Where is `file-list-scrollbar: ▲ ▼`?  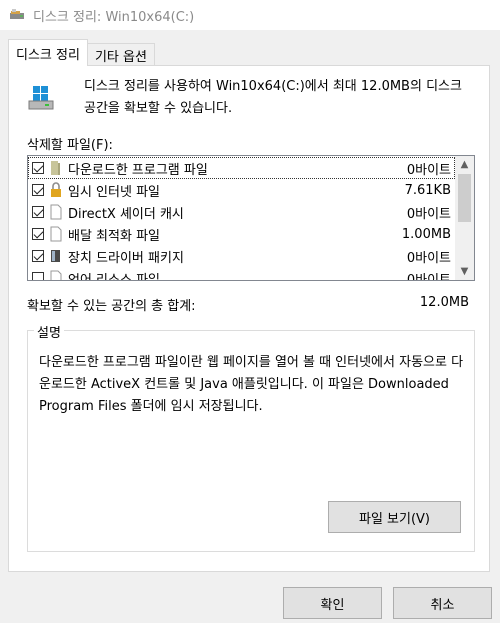
file-list-scrollbar: ▲ ▼ is located at coordinates (464, 218).